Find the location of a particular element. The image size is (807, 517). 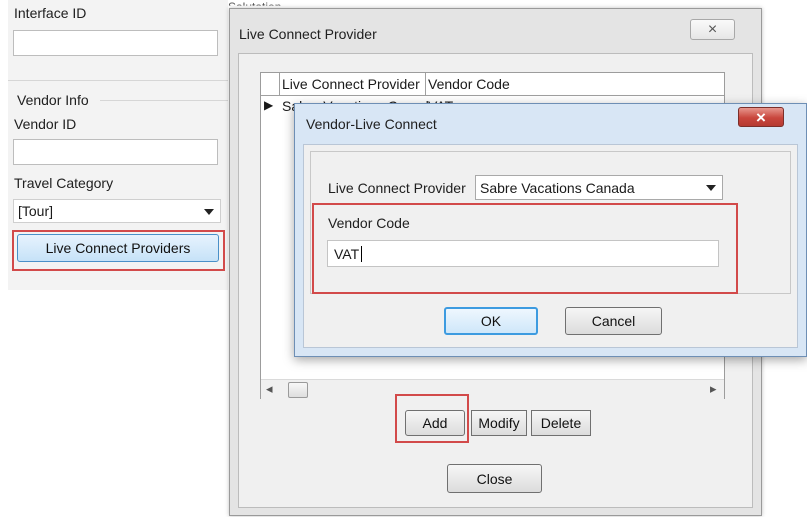

vendor-id-label: Vendor ID is located at coordinates (45, 124).